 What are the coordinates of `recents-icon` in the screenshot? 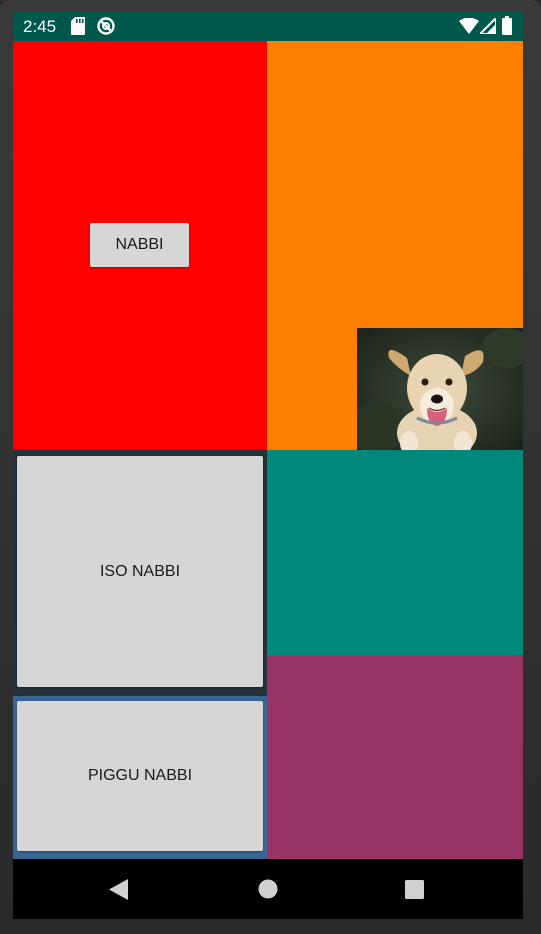 It's located at (414, 892).